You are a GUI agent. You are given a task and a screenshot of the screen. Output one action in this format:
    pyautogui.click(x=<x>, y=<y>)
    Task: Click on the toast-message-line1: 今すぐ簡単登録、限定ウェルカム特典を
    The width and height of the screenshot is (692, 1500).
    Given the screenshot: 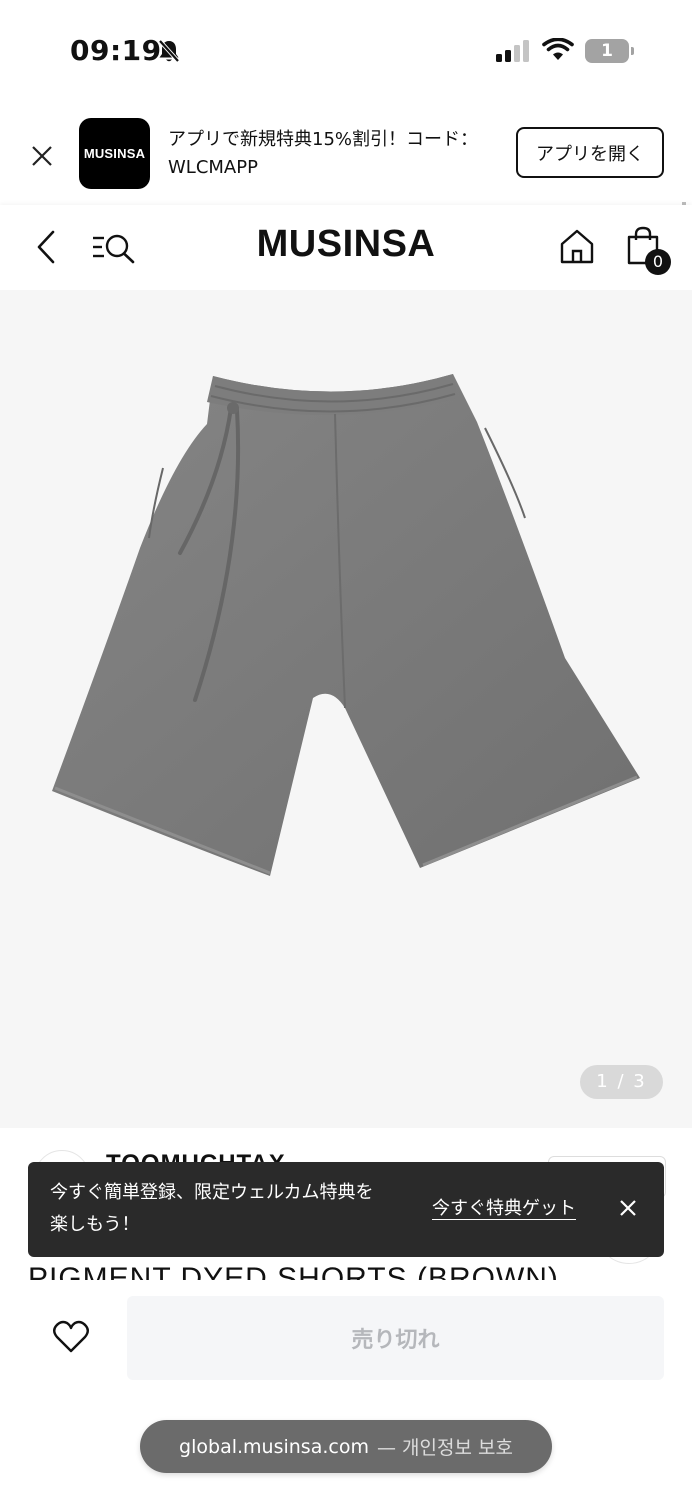 What is the action you would take?
    pyautogui.click(x=212, y=1192)
    